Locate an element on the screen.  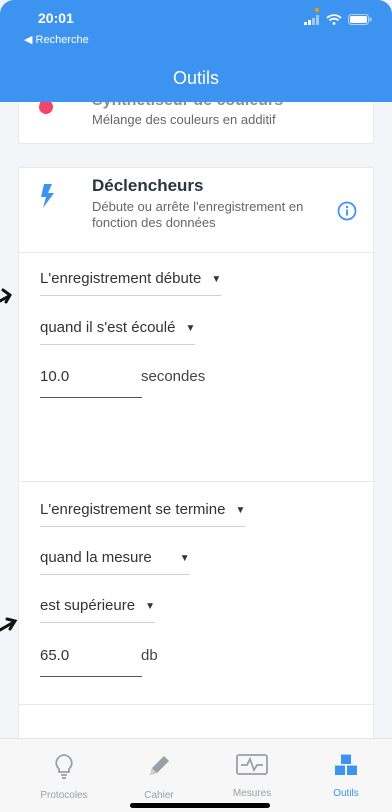
chart-icon is located at coordinates (252, 764).